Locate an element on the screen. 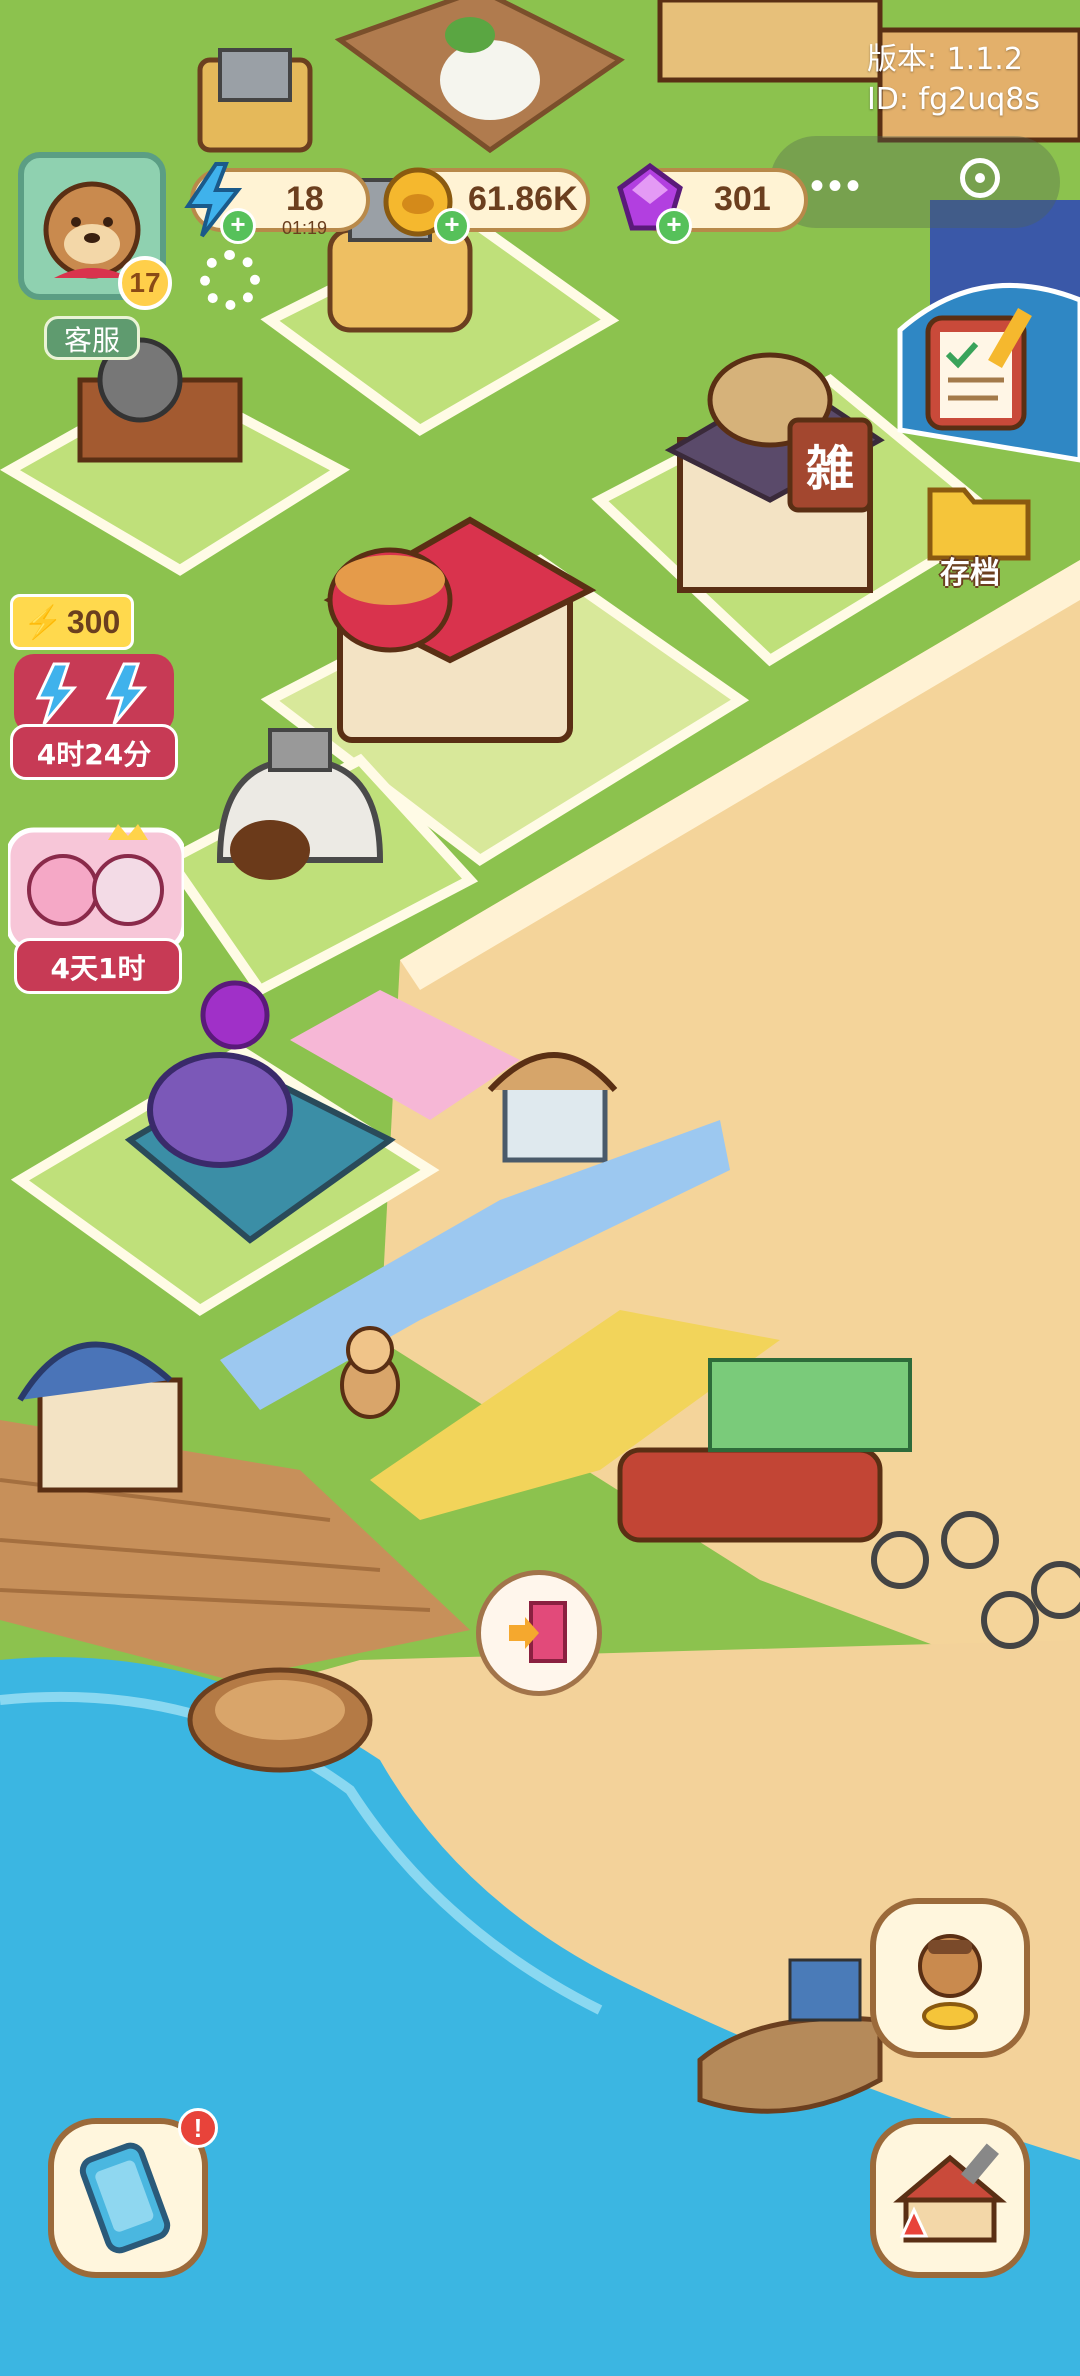 Image resolution: width=1080 pixels, height=2376 pixels. customer-service-button: 客服 is located at coordinates (92, 338).